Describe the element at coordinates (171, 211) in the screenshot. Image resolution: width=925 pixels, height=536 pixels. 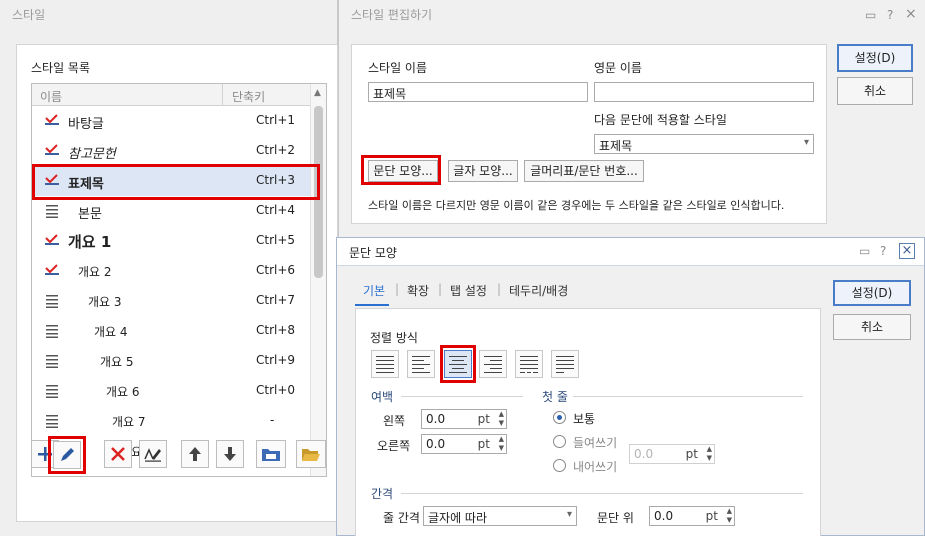
I see `style-row: 본문 Ctrl+4` at that location.